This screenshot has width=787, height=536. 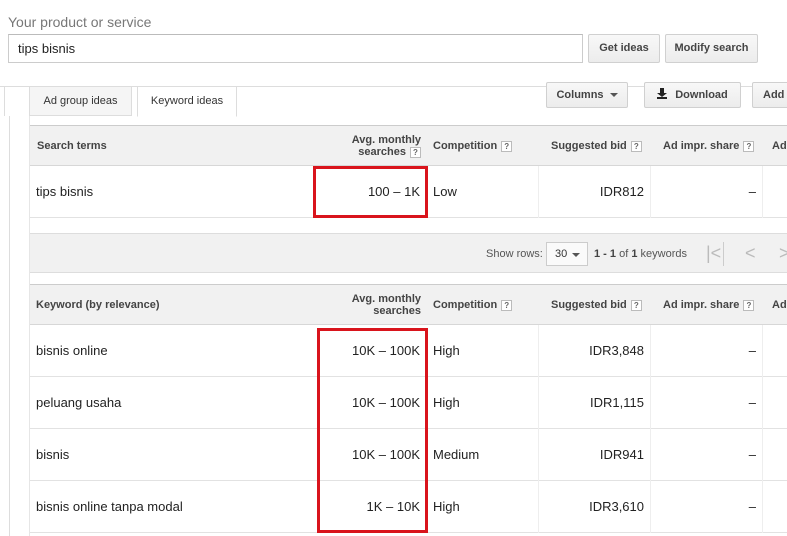 What do you see at coordinates (634, 254) in the screenshot?
I see `pager-total: 1` at bounding box center [634, 254].